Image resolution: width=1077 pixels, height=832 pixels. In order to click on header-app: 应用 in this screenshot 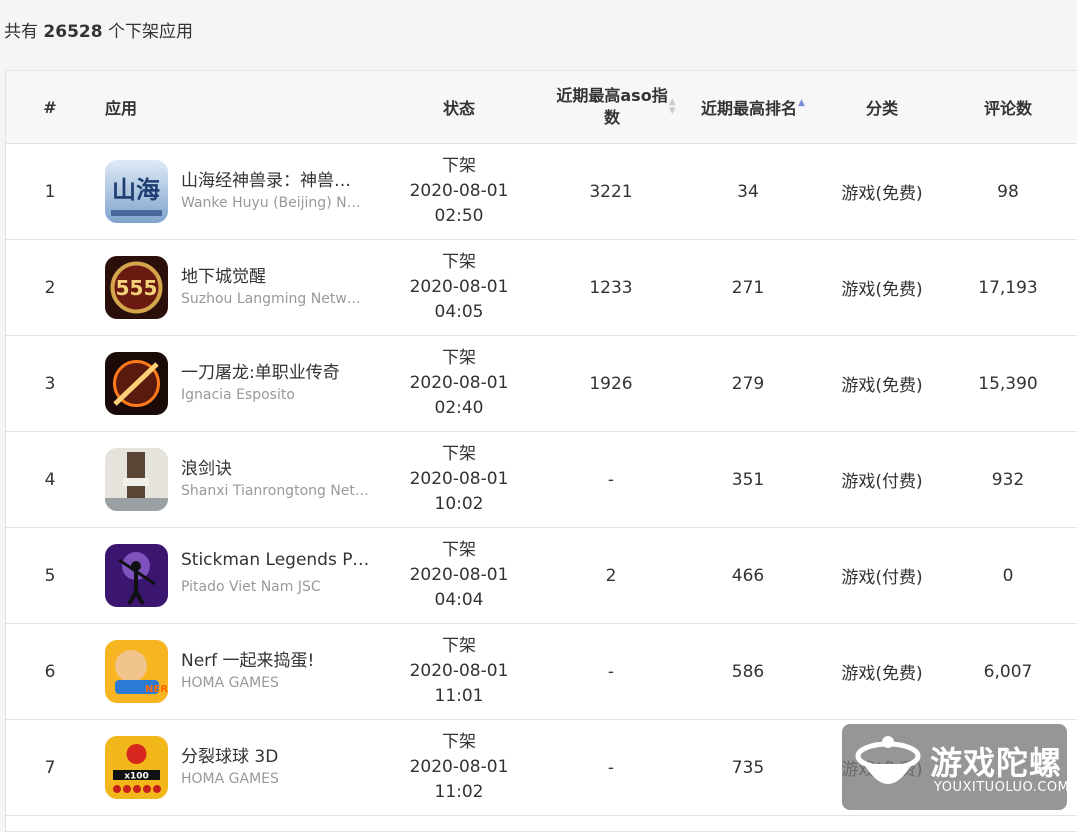, I will do `click(121, 108)`.